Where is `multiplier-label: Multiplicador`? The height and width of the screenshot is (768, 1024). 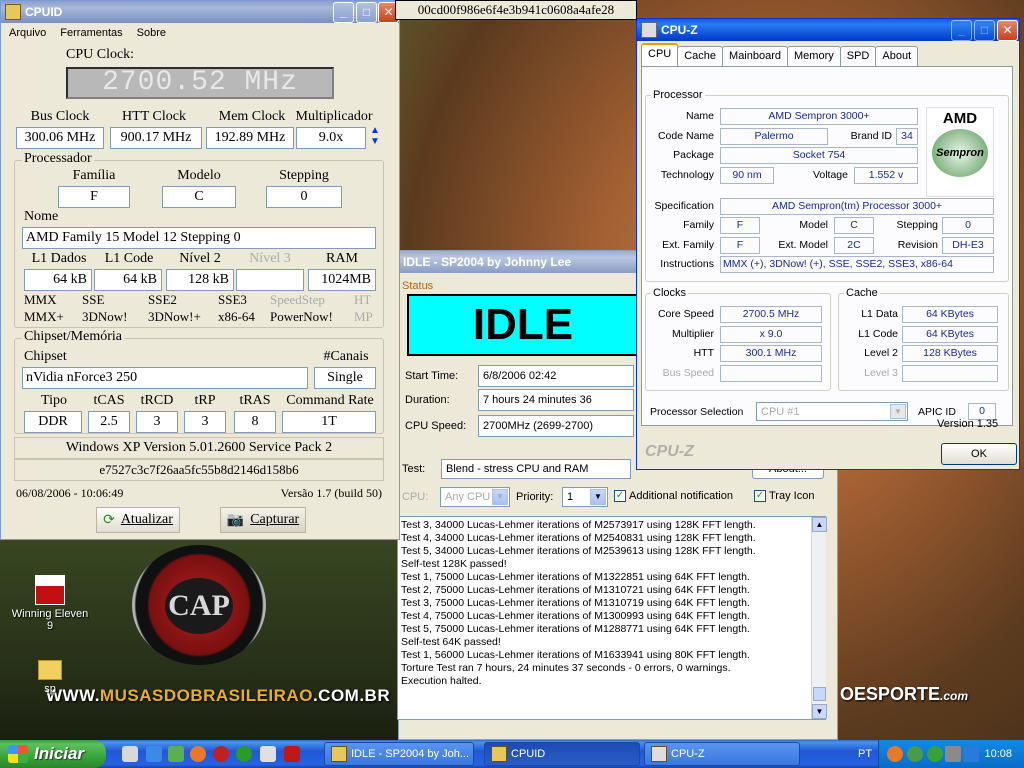
multiplier-label: Multiplicador is located at coordinates (334, 116).